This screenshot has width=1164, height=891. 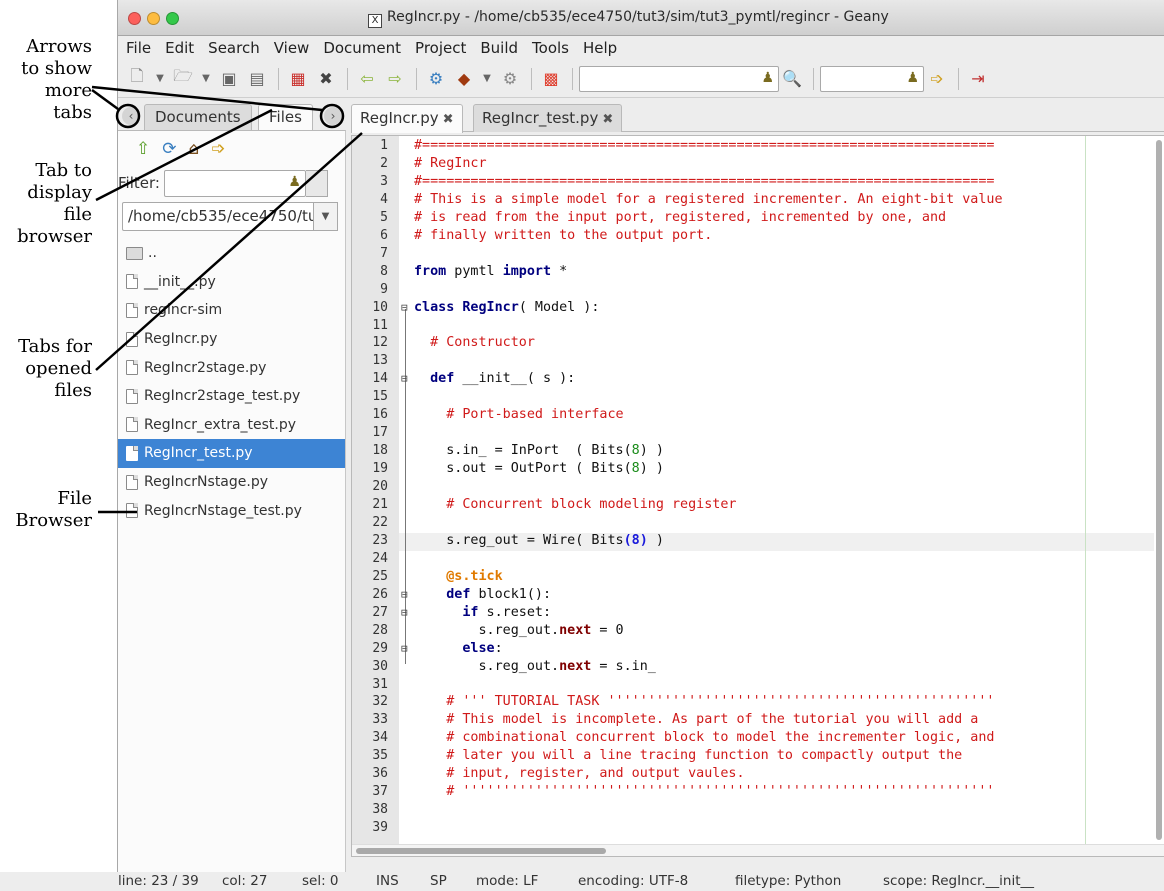 I want to click on code-line: def block1():, so click(x=499, y=594).